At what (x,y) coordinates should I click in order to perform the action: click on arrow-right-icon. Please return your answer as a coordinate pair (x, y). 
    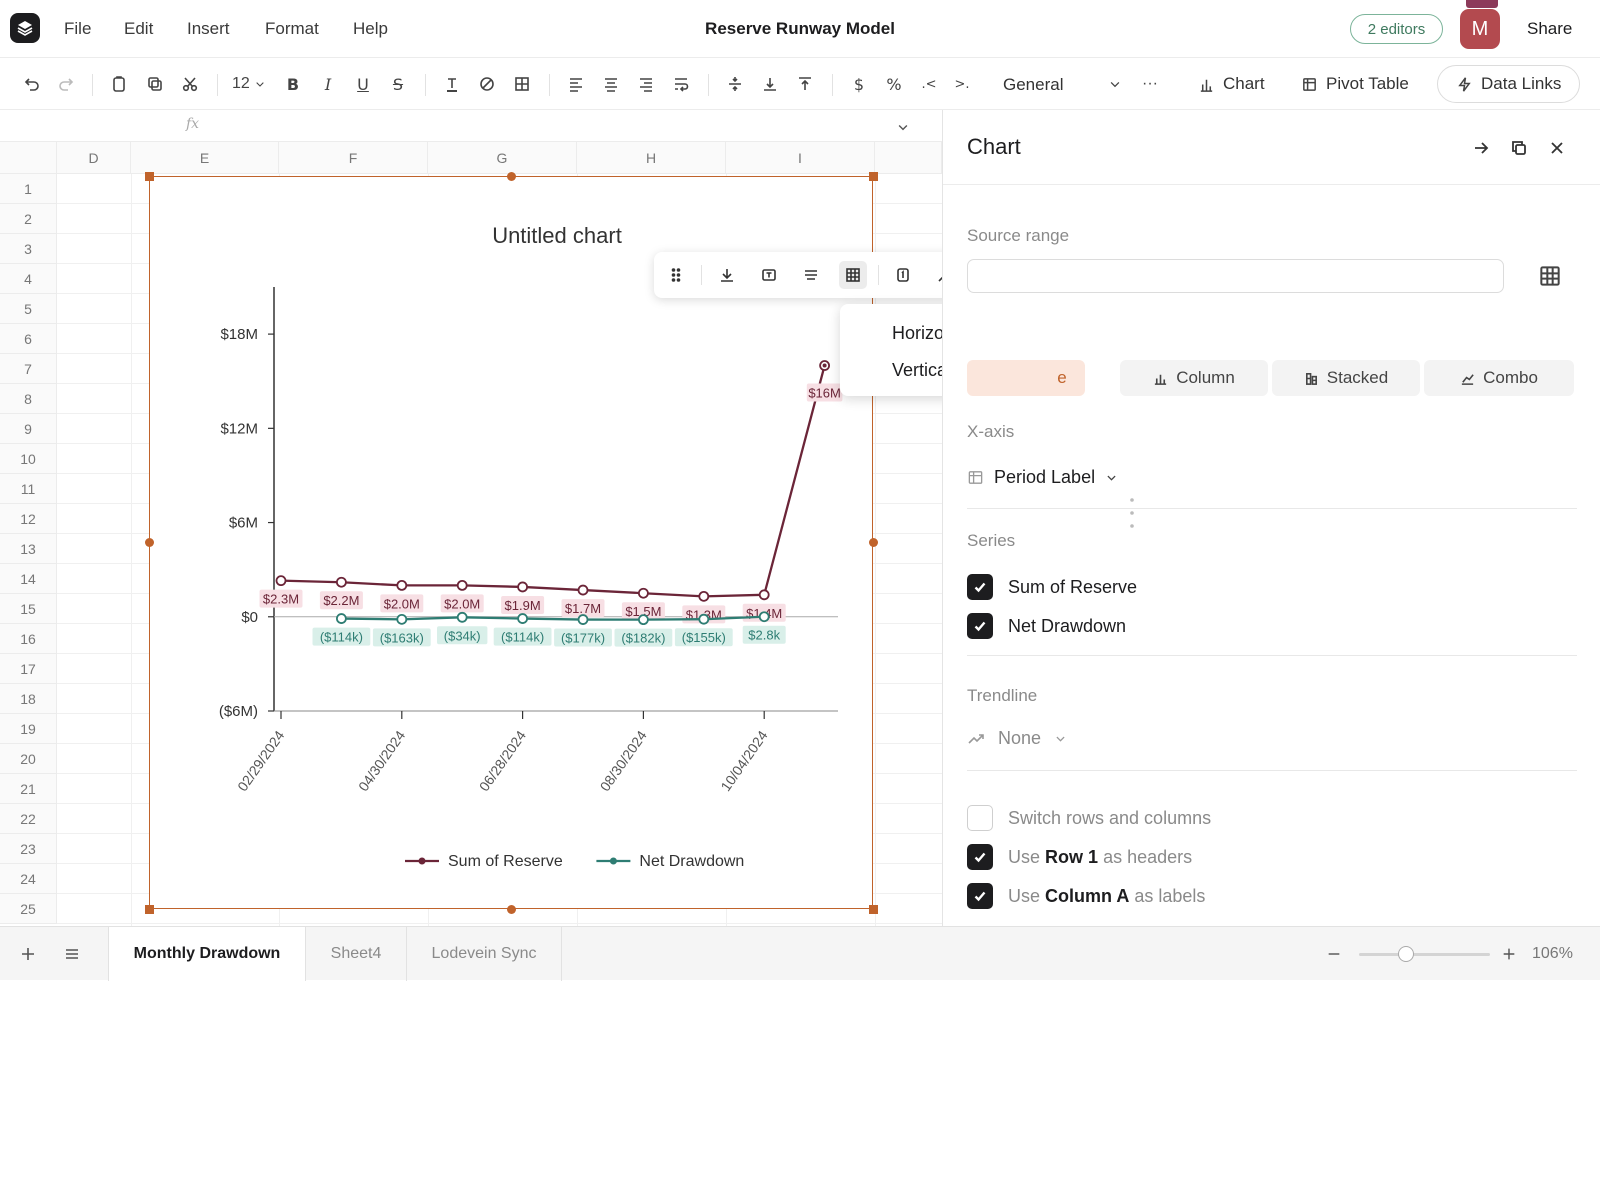
    Looking at the image, I should click on (1481, 148).